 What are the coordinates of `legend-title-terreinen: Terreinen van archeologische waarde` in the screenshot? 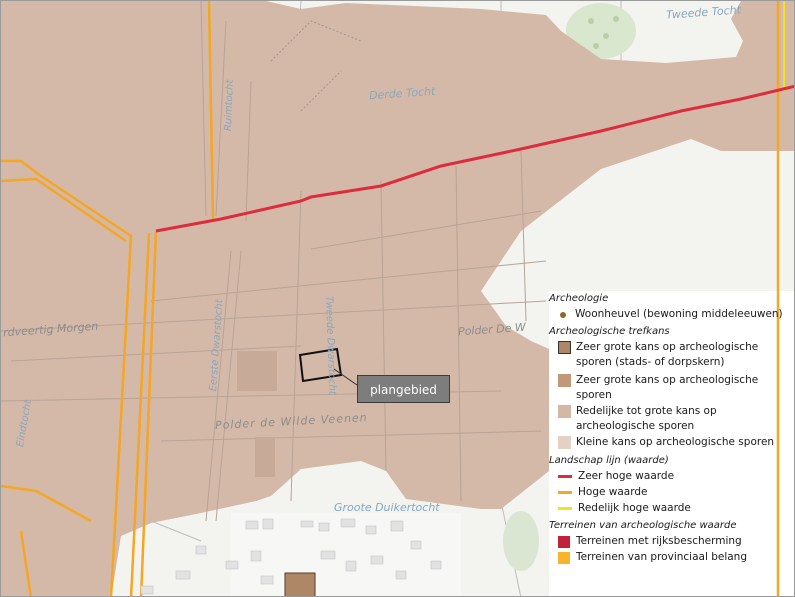 It's located at (643, 525).